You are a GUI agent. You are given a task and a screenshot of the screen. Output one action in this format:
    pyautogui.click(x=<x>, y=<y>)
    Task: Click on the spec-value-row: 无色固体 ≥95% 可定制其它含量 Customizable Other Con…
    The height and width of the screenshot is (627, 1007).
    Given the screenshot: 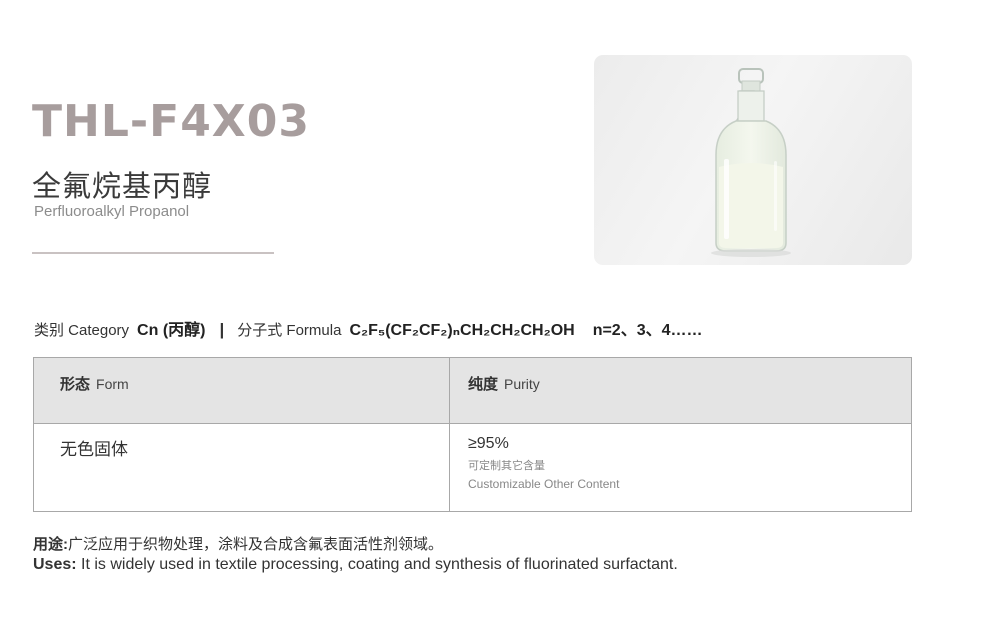 What is the action you would take?
    pyautogui.click(x=472, y=467)
    